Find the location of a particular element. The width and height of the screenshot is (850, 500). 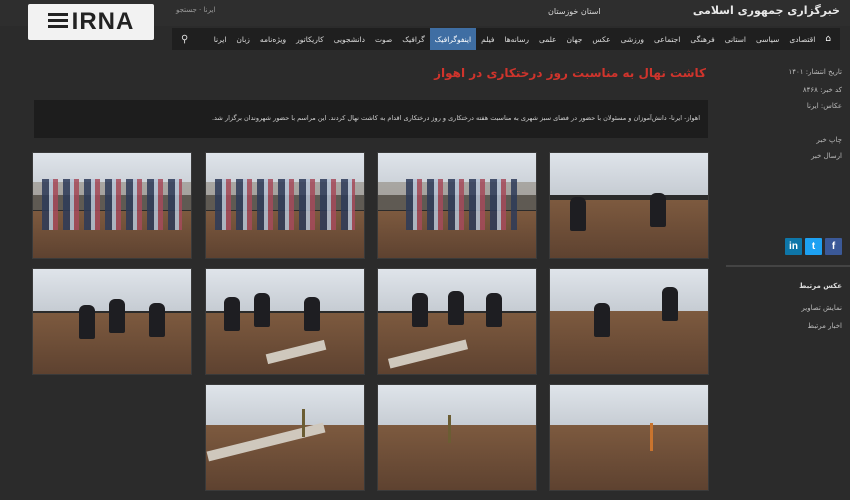

social-share: in t f is located at coordinates (813, 246).